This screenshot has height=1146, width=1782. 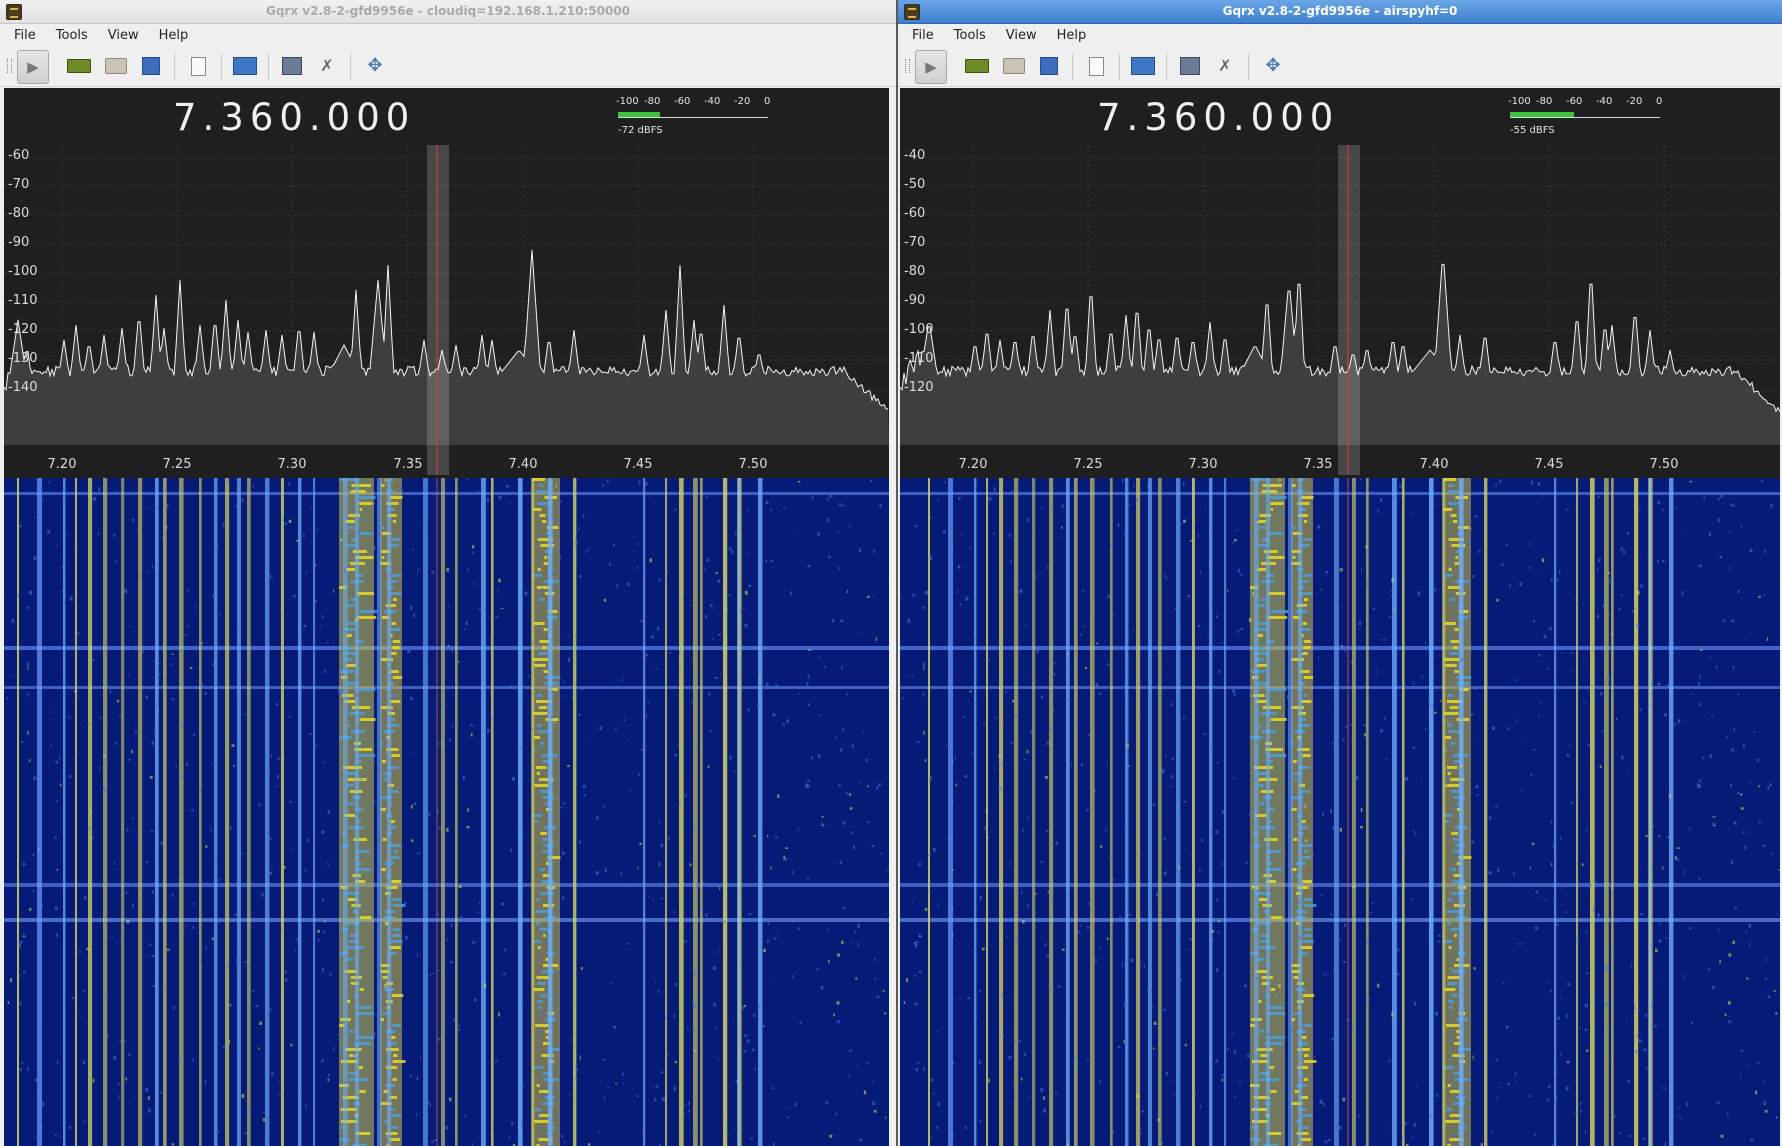 I want to click on y-tick-label: -110, so click(x=23, y=300).